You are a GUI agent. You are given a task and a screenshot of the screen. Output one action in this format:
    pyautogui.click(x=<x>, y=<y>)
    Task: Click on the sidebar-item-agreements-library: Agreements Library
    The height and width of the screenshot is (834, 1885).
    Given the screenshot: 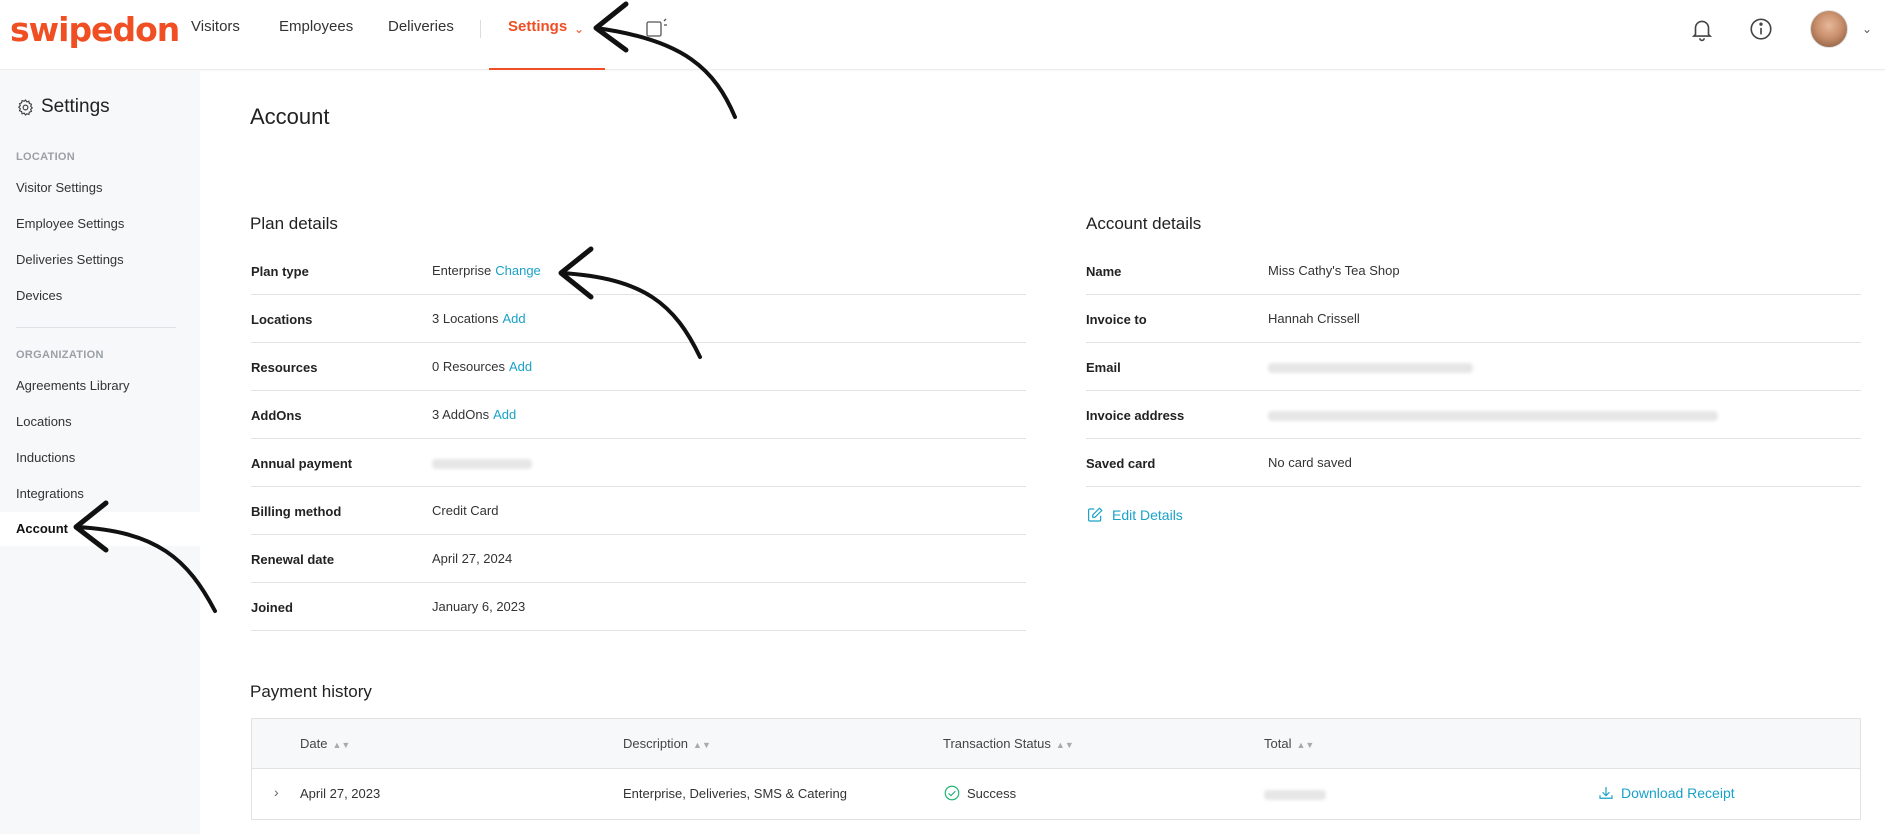 What is the action you would take?
    pyautogui.click(x=72, y=385)
    